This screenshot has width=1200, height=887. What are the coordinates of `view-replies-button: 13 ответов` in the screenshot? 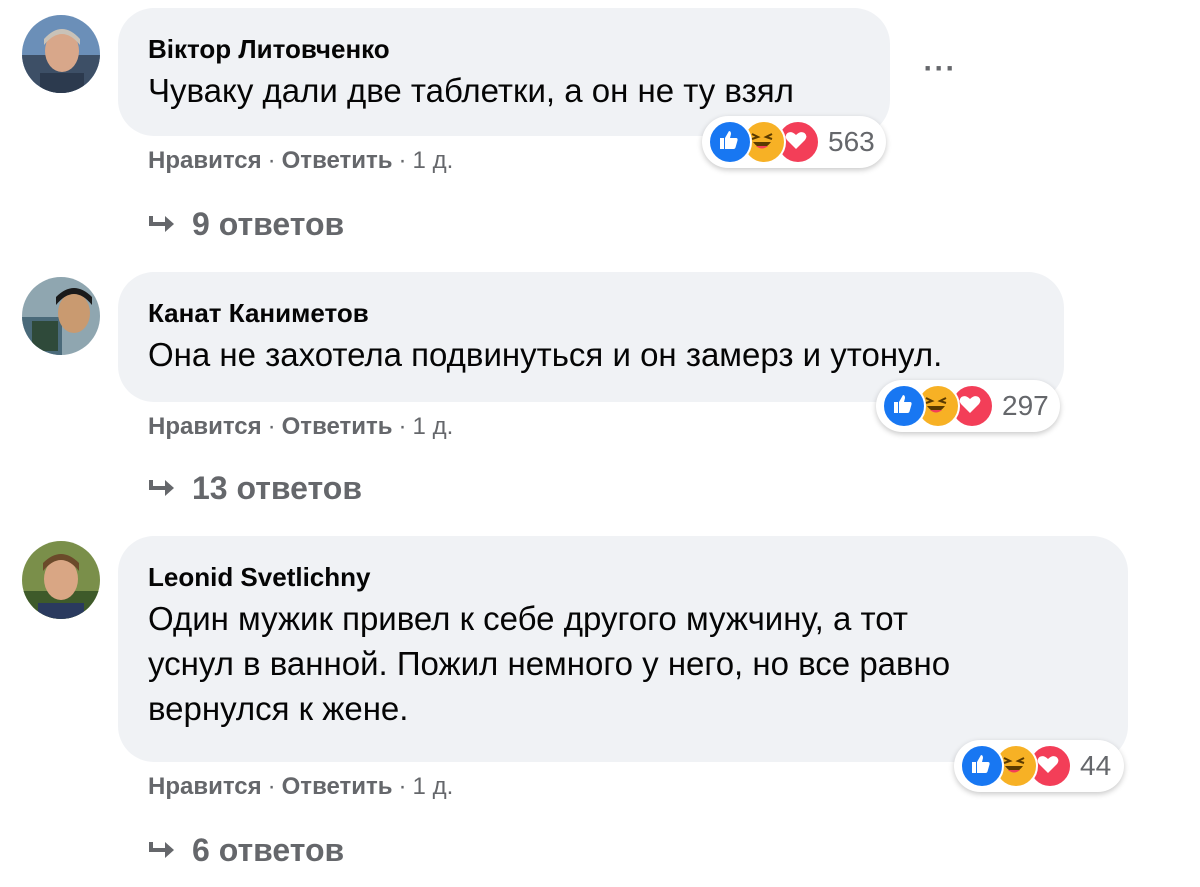 It's located at (255, 488).